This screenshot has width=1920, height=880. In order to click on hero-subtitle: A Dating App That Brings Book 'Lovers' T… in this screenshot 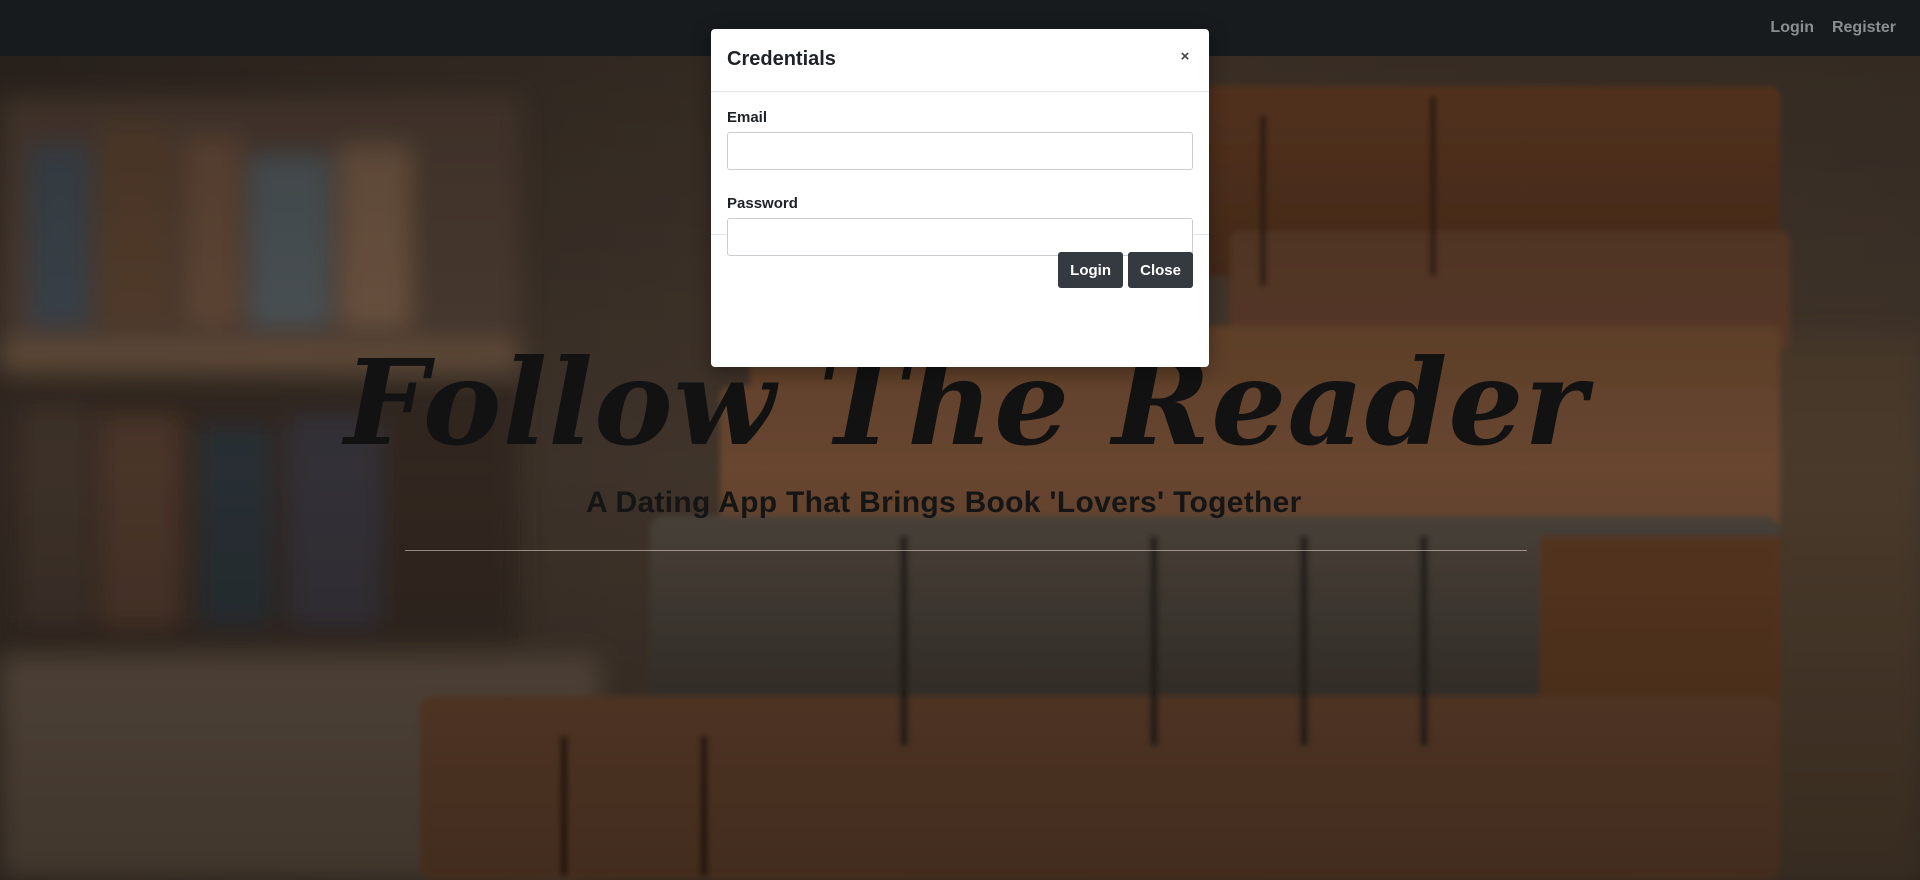, I will do `click(944, 502)`.